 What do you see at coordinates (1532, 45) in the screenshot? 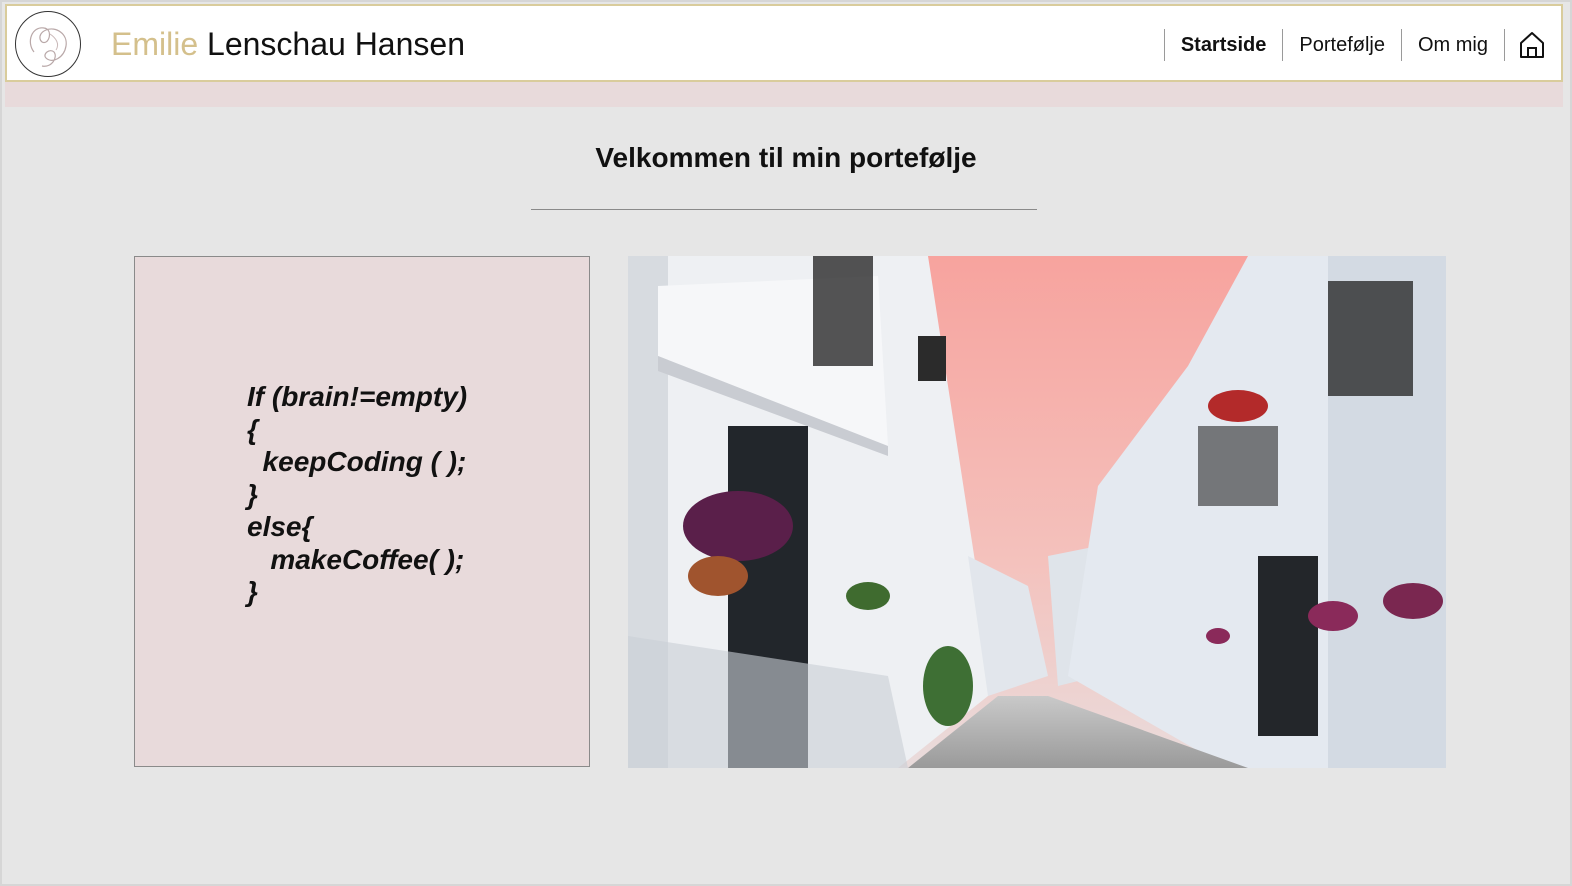
I see `home-icon` at bounding box center [1532, 45].